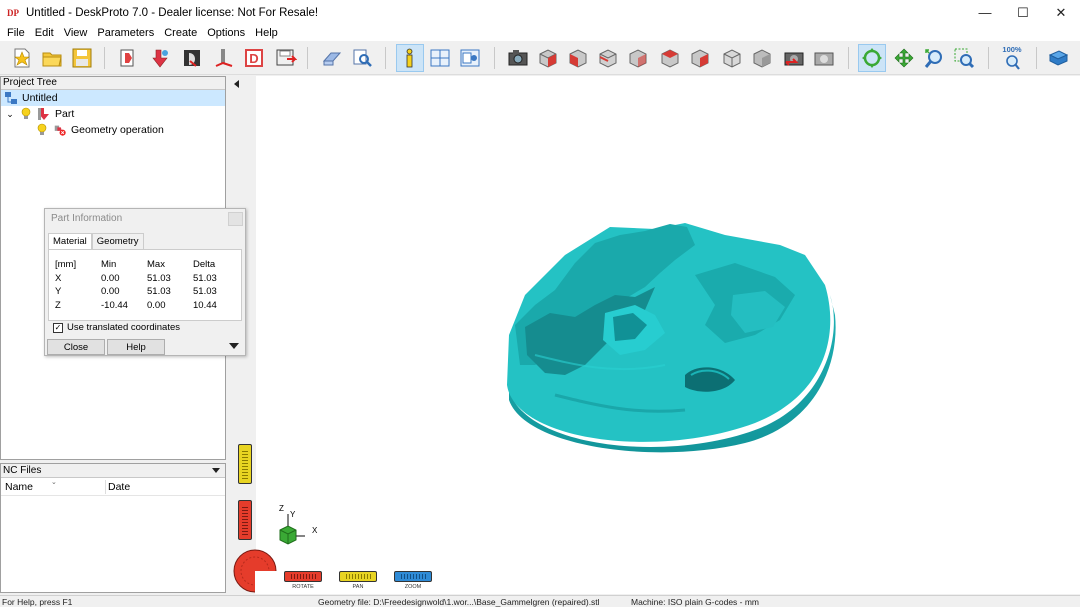 The height and width of the screenshot is (607, 1080). Describe the element at coordinates (300, 526) in the screenshot. I see `axis-indicator: Z Y X` at that location.